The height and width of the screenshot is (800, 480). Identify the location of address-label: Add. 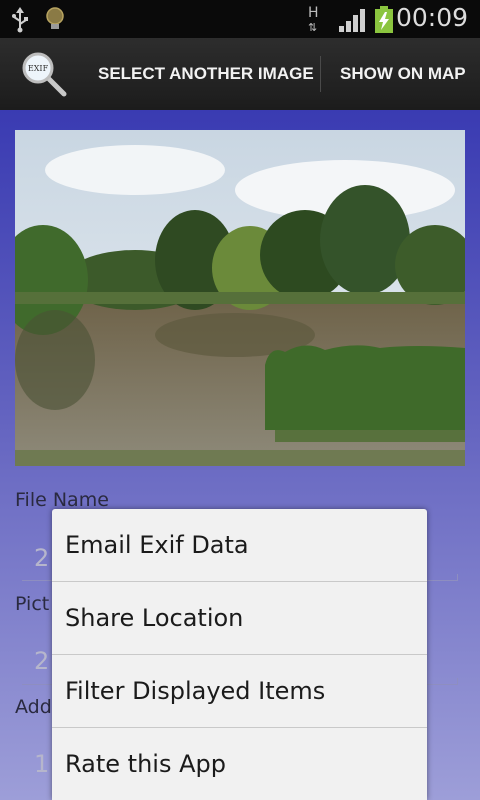
(33, 707).